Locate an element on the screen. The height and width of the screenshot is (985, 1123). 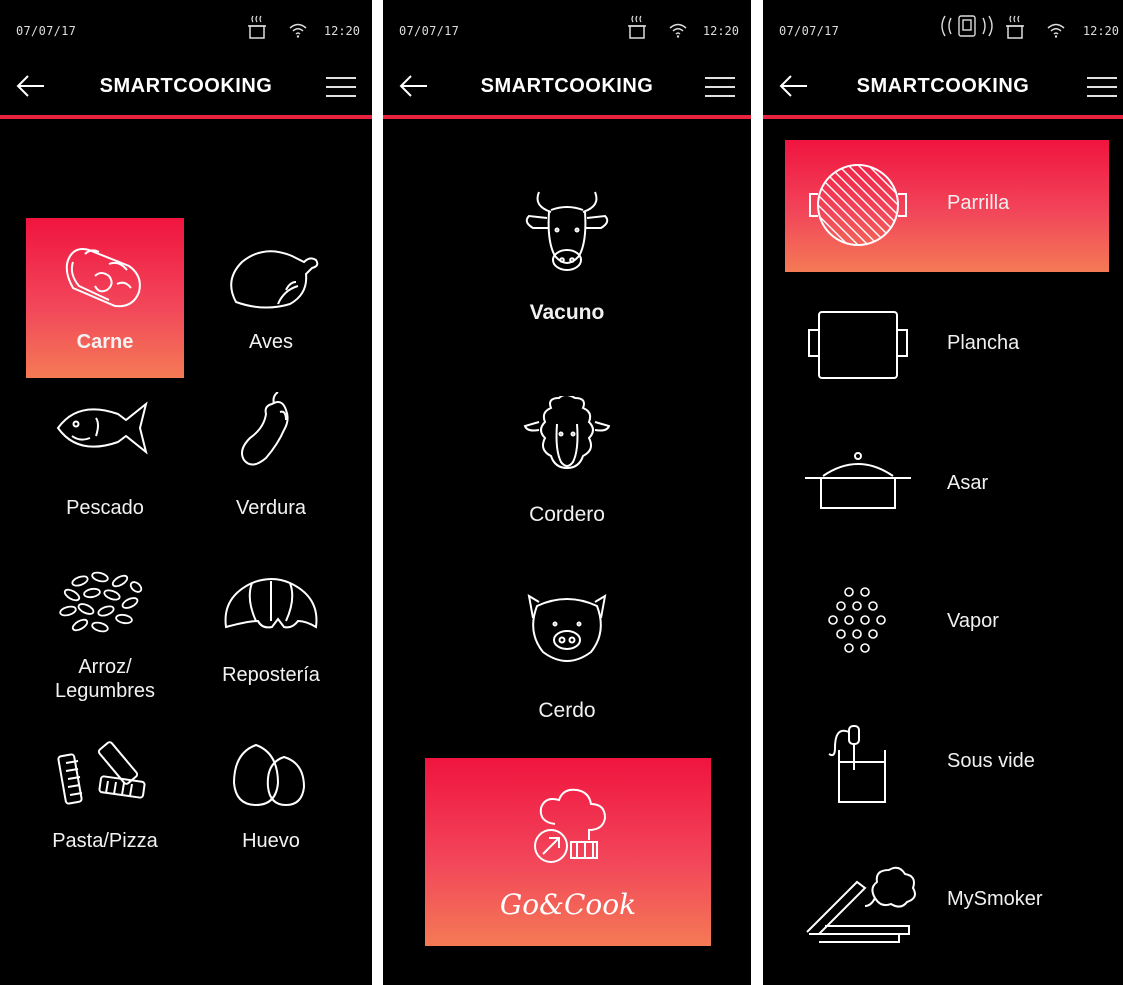
fish-icon is located at coordinates (102, 428).